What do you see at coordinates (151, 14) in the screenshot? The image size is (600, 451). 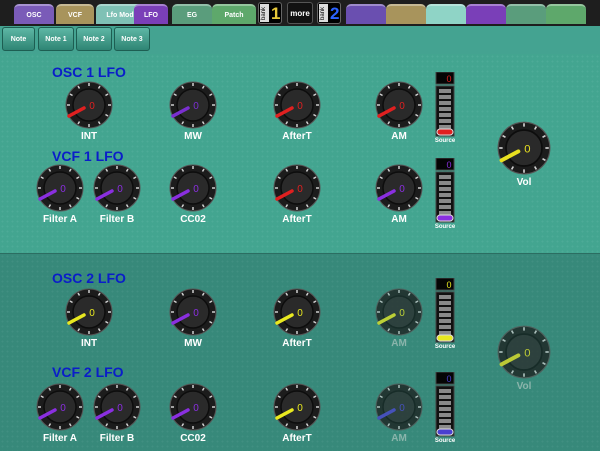 I see `tab-lfo: LFO` at bounding box center [151, 14].